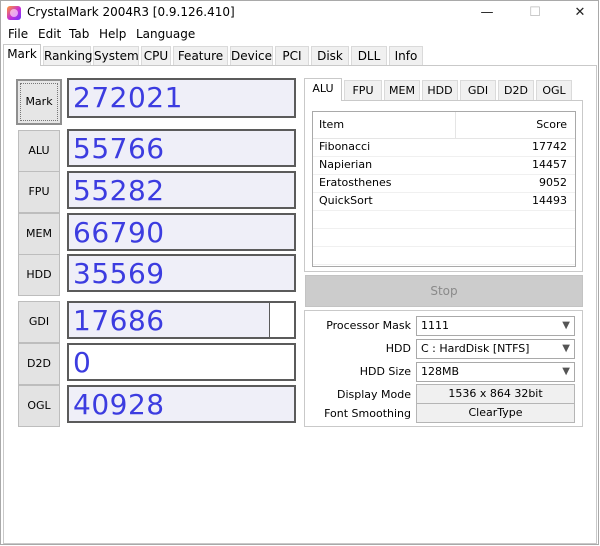  I want to click on hdd-size-value: 128MB, so click(440, 371).